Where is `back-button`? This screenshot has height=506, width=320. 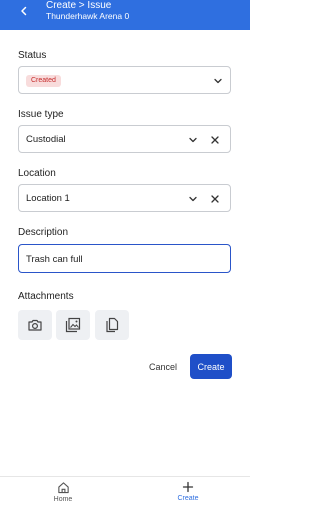
back-button is located at coordinates (24, 11).